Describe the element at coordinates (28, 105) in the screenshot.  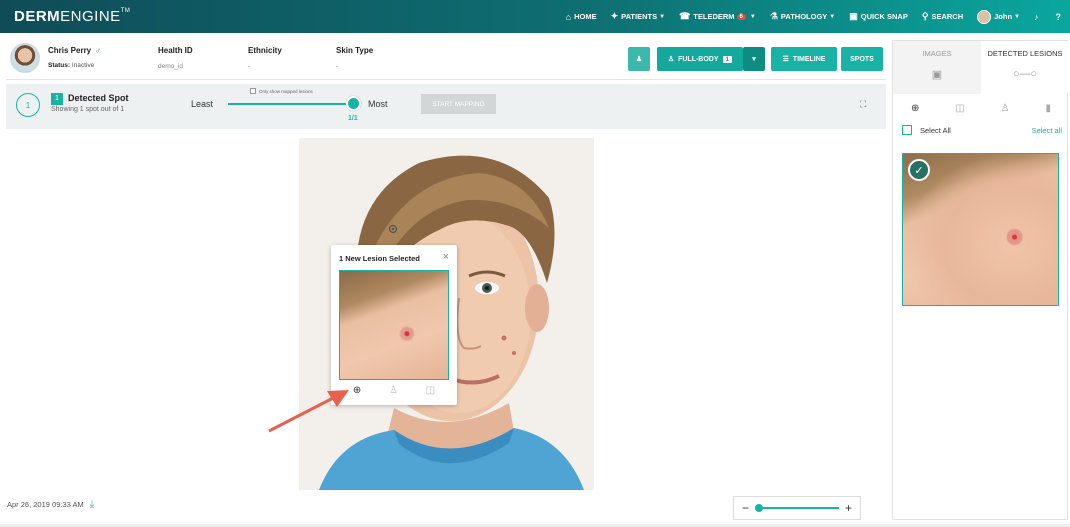
I see `spot-count-circle: 1` at that location.